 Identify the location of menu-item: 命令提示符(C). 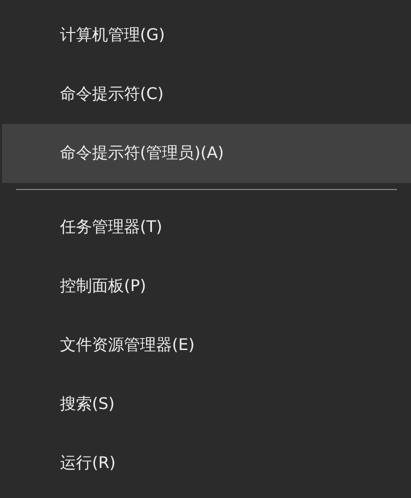
(206, 94).